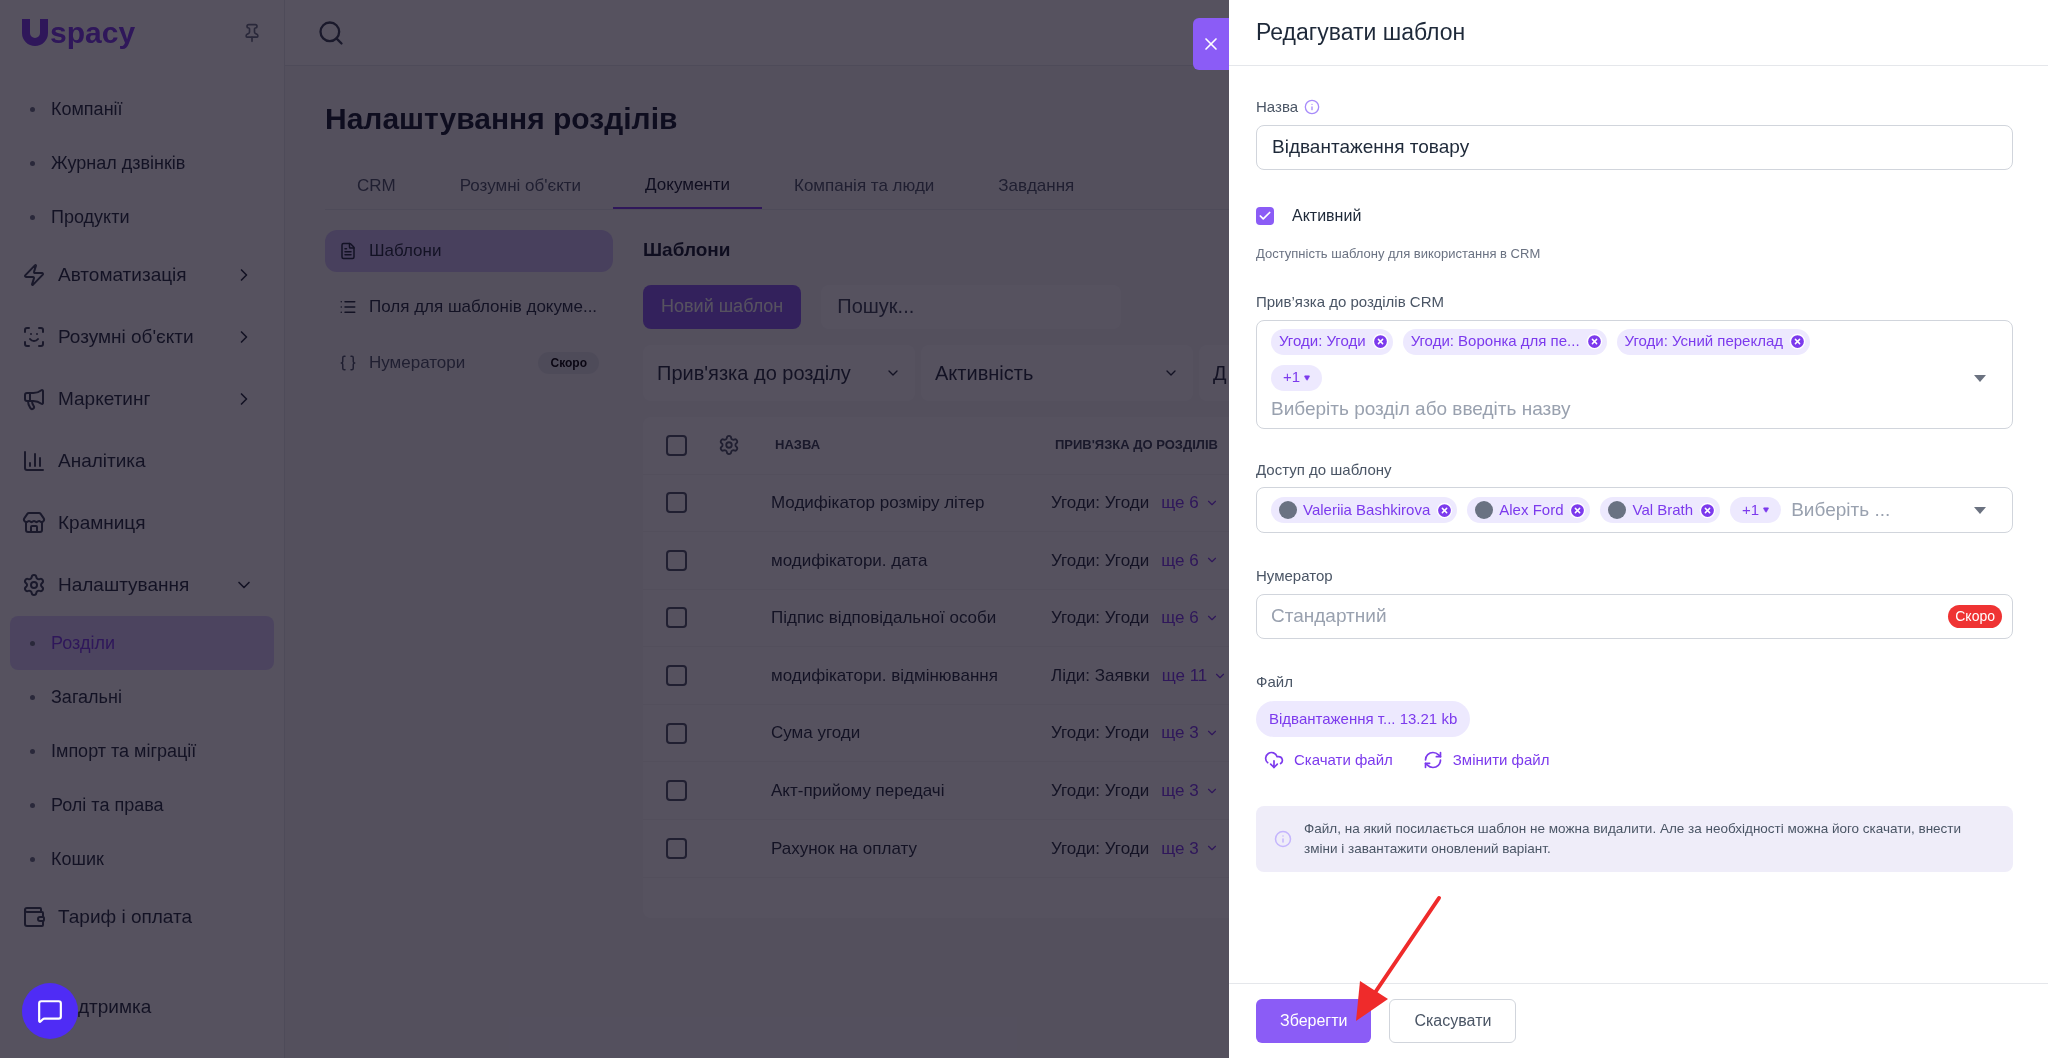  I want to click on template-name: Рахунок на оплату, so click(844, 848).